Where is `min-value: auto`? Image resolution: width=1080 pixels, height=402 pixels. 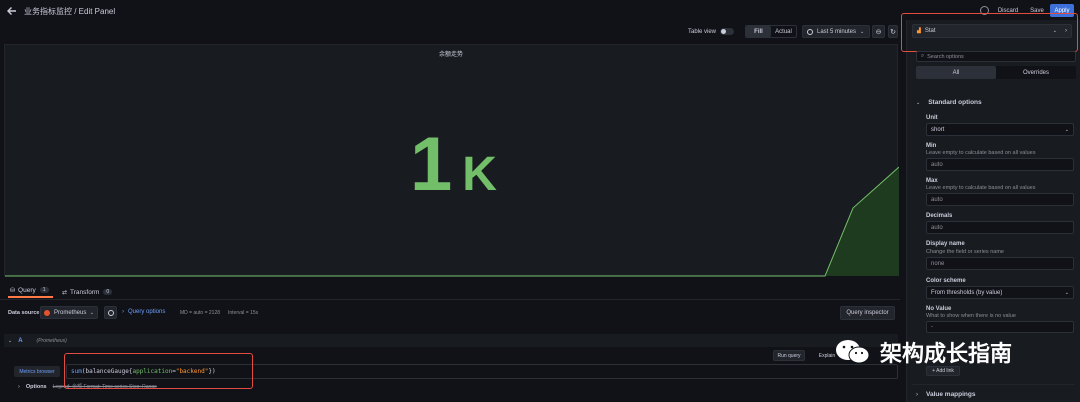
min-value: auto is located at coordinates (937, 164).